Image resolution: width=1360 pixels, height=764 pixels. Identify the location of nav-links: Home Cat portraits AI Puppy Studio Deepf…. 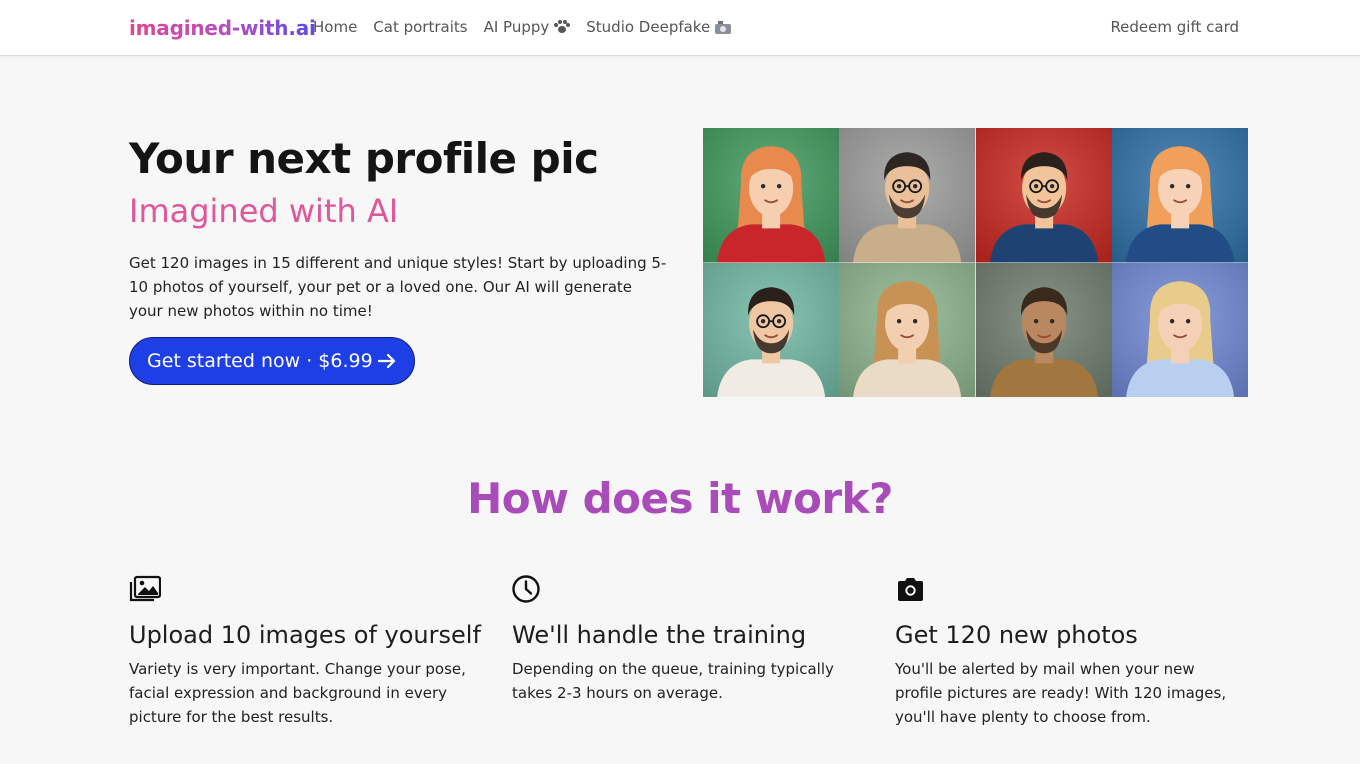
(522, 27).